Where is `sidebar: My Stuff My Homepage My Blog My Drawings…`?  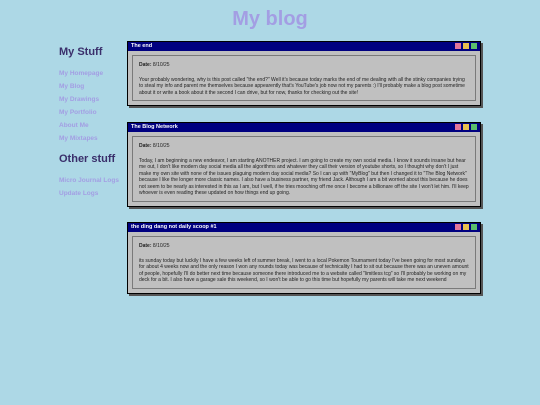 sidebar: My Stuff My Homepage My Blog My Drawings… is located at coordinates (89, 124).